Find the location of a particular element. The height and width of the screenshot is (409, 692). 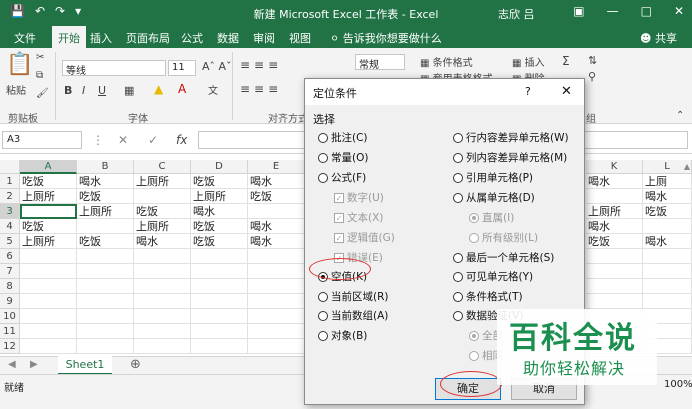

column-header: A is located at coordinates (48, 167).